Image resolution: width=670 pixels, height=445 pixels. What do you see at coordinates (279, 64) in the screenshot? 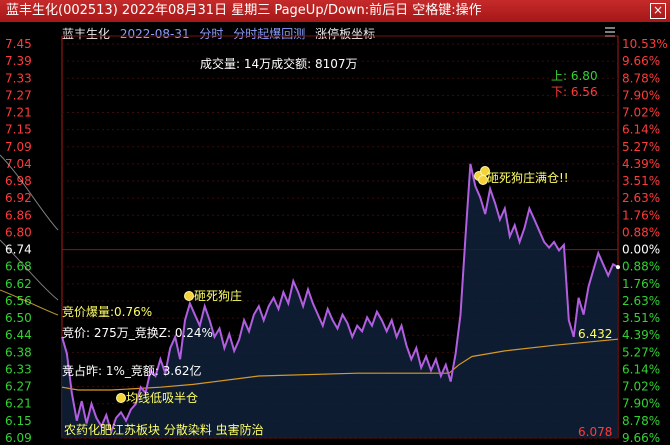
I see `volume-label: 成交量: 14万成交额: 8107万` at bounding box center [279, 64].